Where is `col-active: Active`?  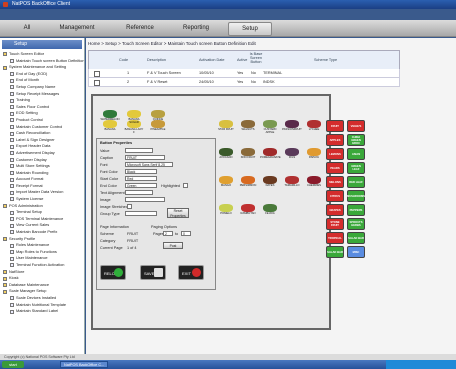
col-active: Active is located at coordinates (242, 60).